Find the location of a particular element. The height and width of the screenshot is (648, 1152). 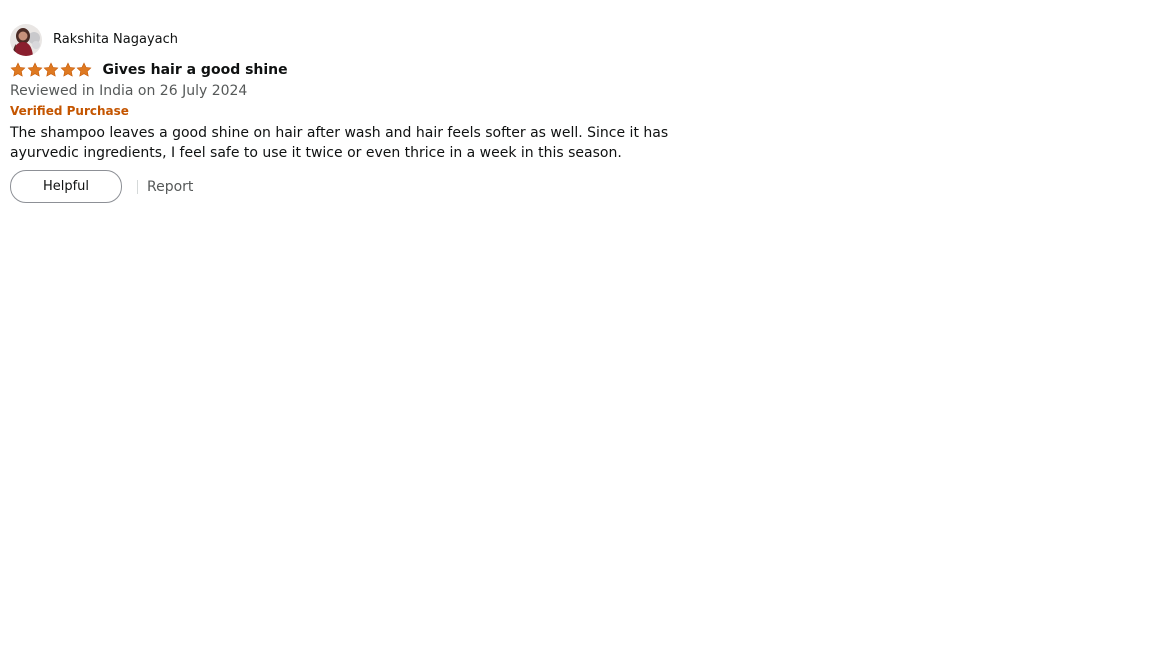

helpful-button: Helpful is located at coordinates (66, 186).